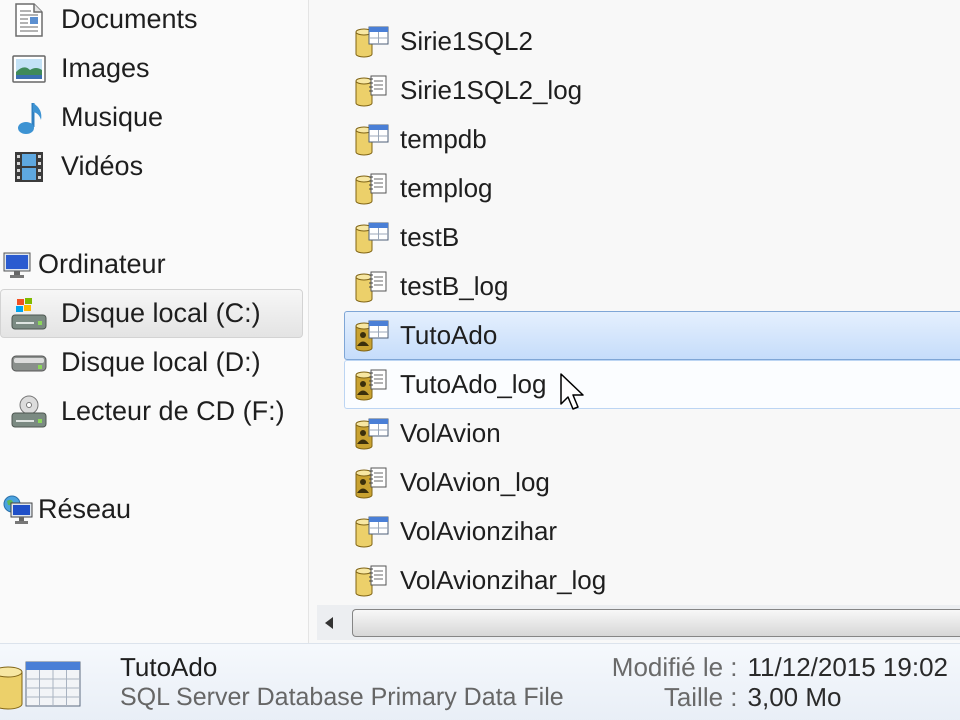 The height and width of the screenshot is (720, 960). I want to click on file-row: Sirie1SQL2, so click(652, 41).